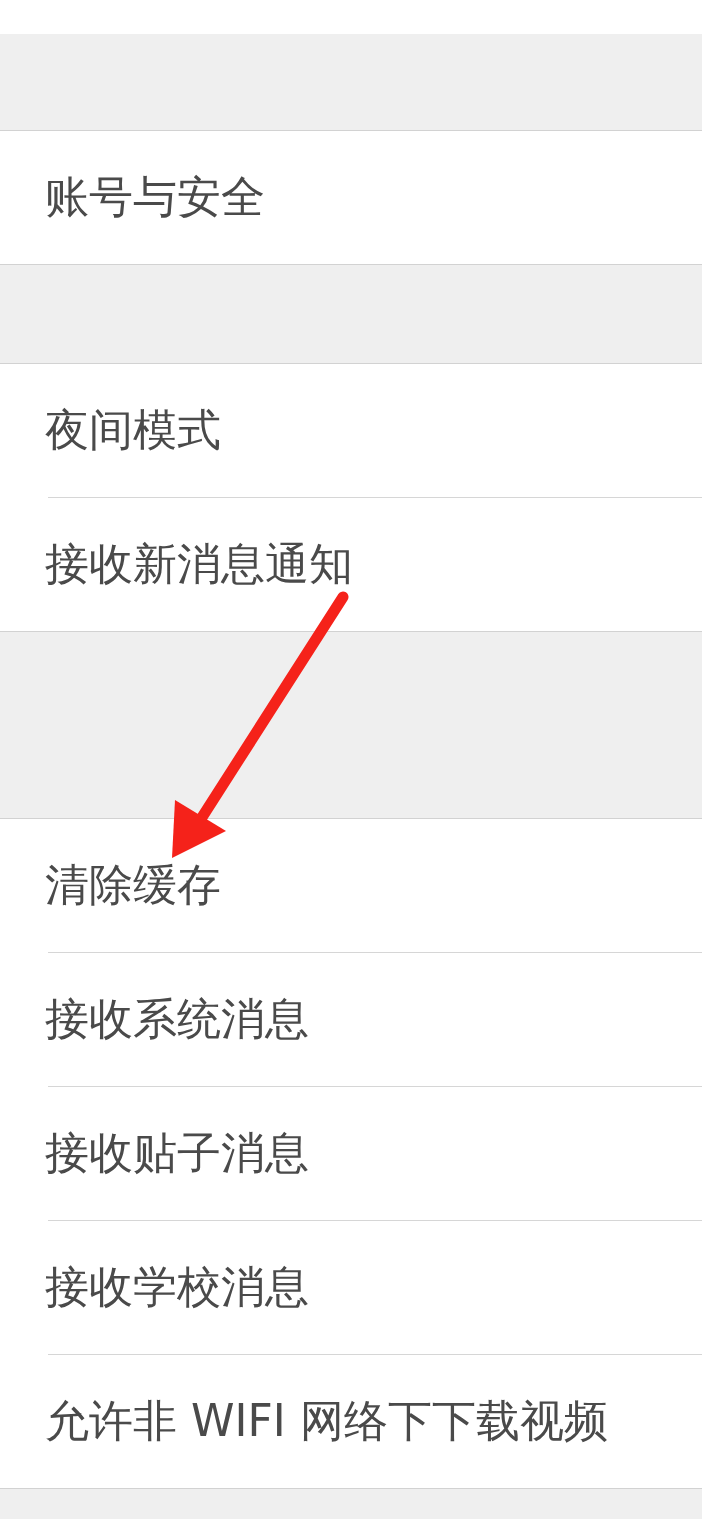  I want to click on settings-item: 账号与安全, so click(351, 197).